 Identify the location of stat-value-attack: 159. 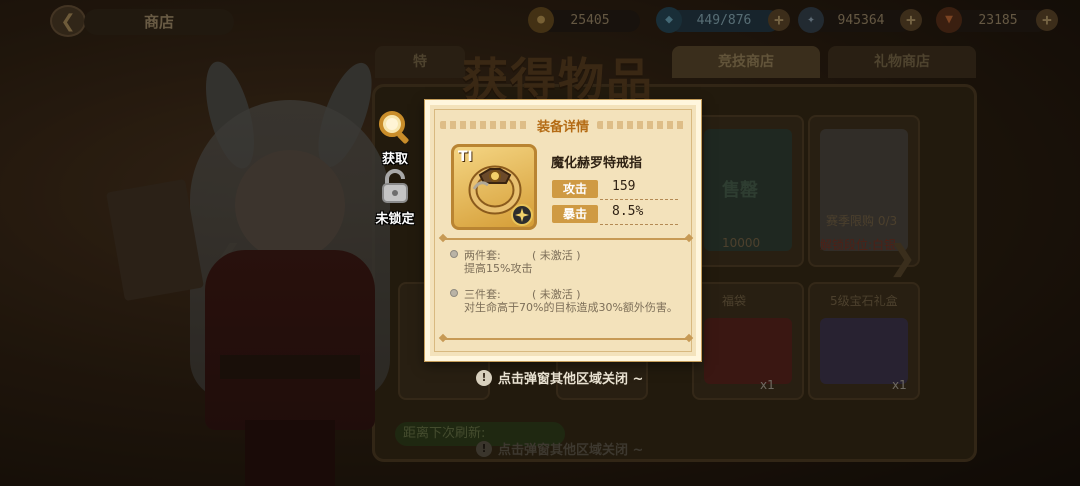
(624, 186).